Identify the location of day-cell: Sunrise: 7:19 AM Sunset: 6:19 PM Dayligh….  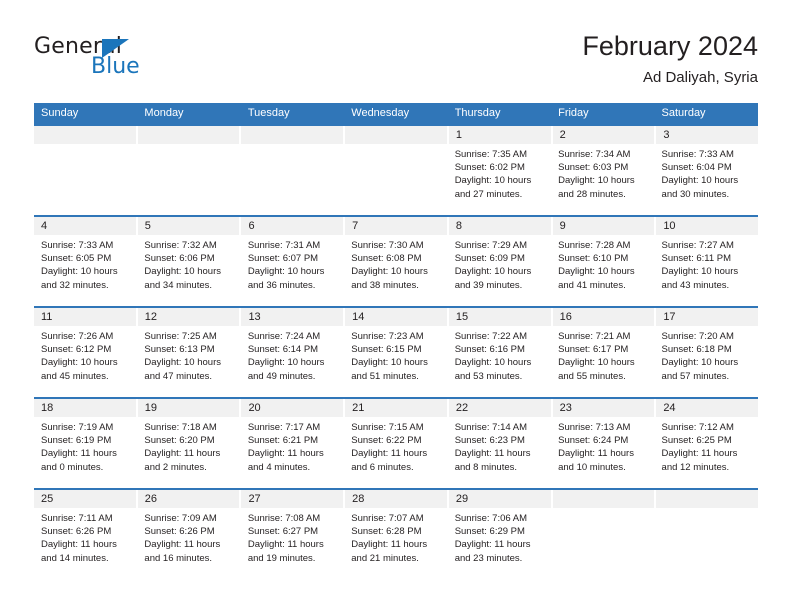
(85, 452).